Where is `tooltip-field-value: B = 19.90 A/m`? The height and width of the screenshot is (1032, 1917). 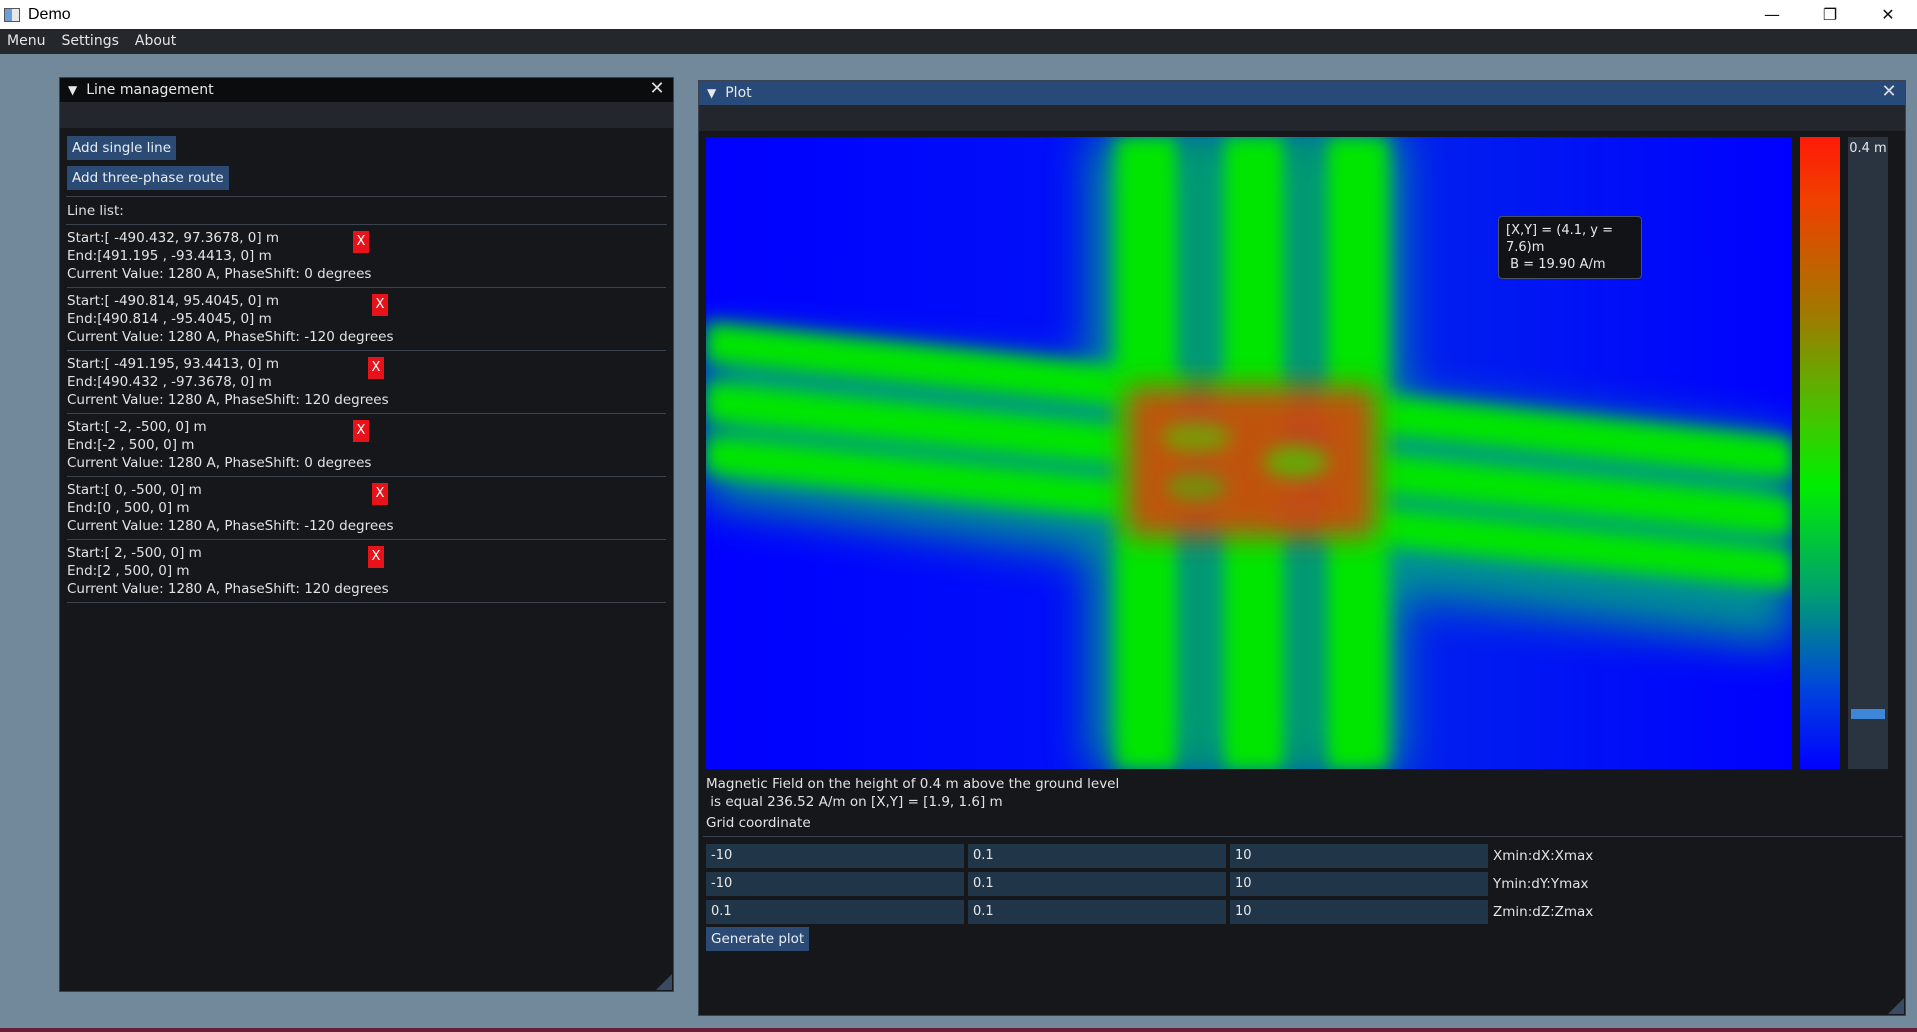 tooltip-field-value: B = 19.90 A/m is located at coordinates (1556, 264).